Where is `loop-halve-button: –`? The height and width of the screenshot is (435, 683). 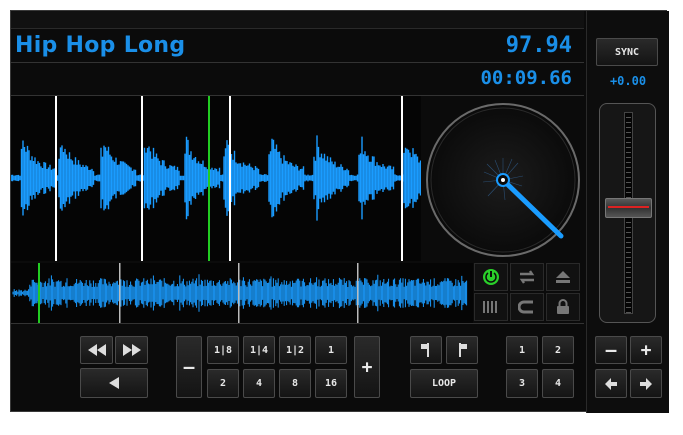 loop-halve-button: – is located at coordinates (189, 367).